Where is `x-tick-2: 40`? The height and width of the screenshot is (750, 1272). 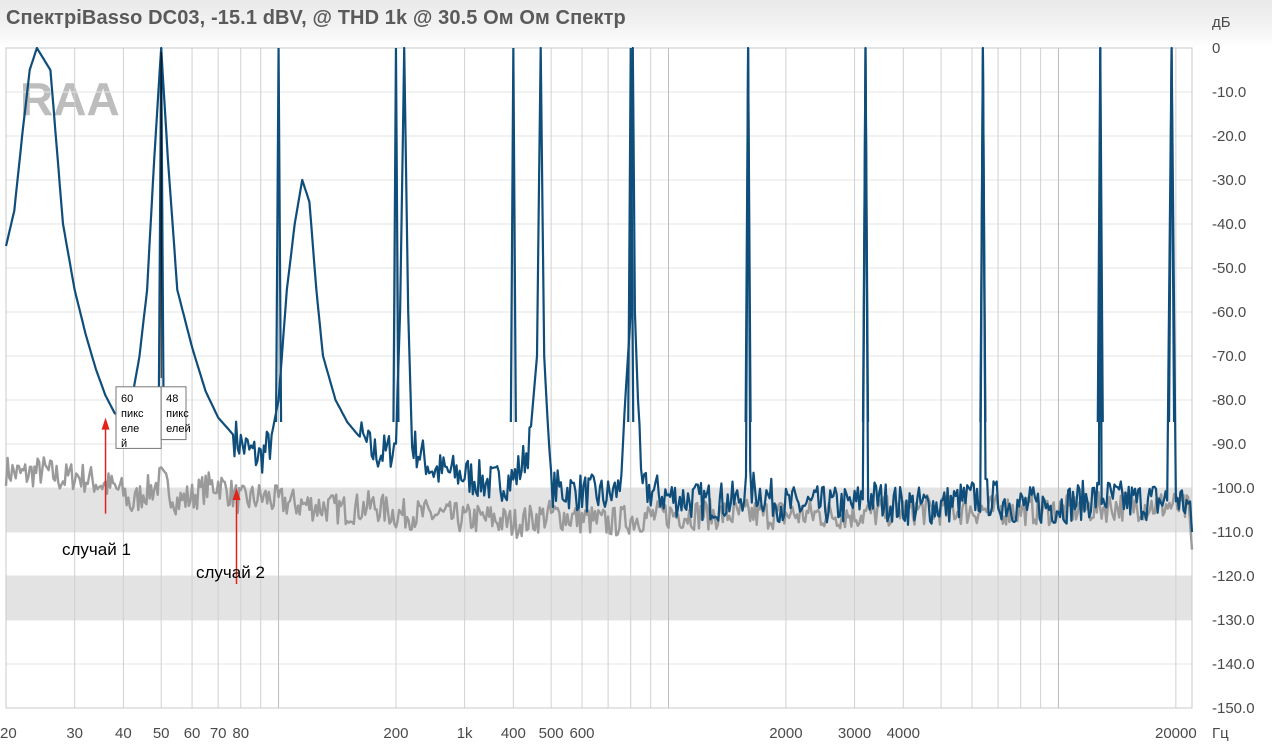
x-tick-2: 40 is located at coordinates (123, 733).